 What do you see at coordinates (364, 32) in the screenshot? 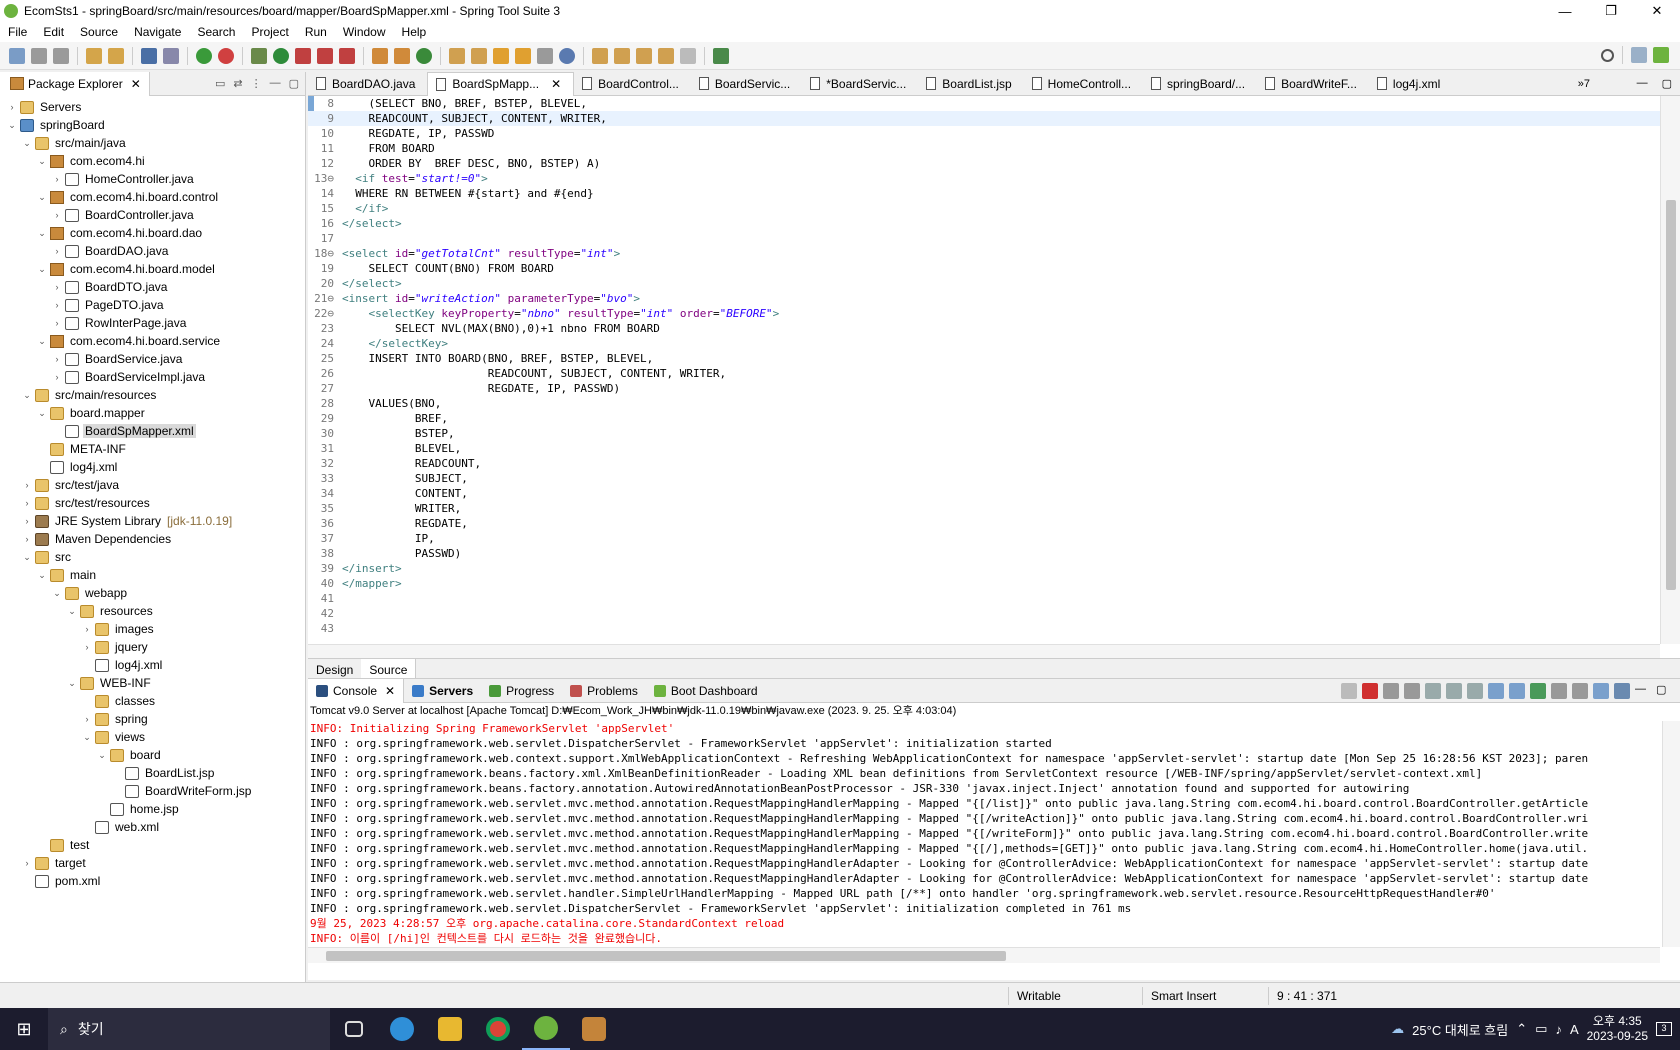
I see `menu-window: Window` at bounding box center [364, 32].